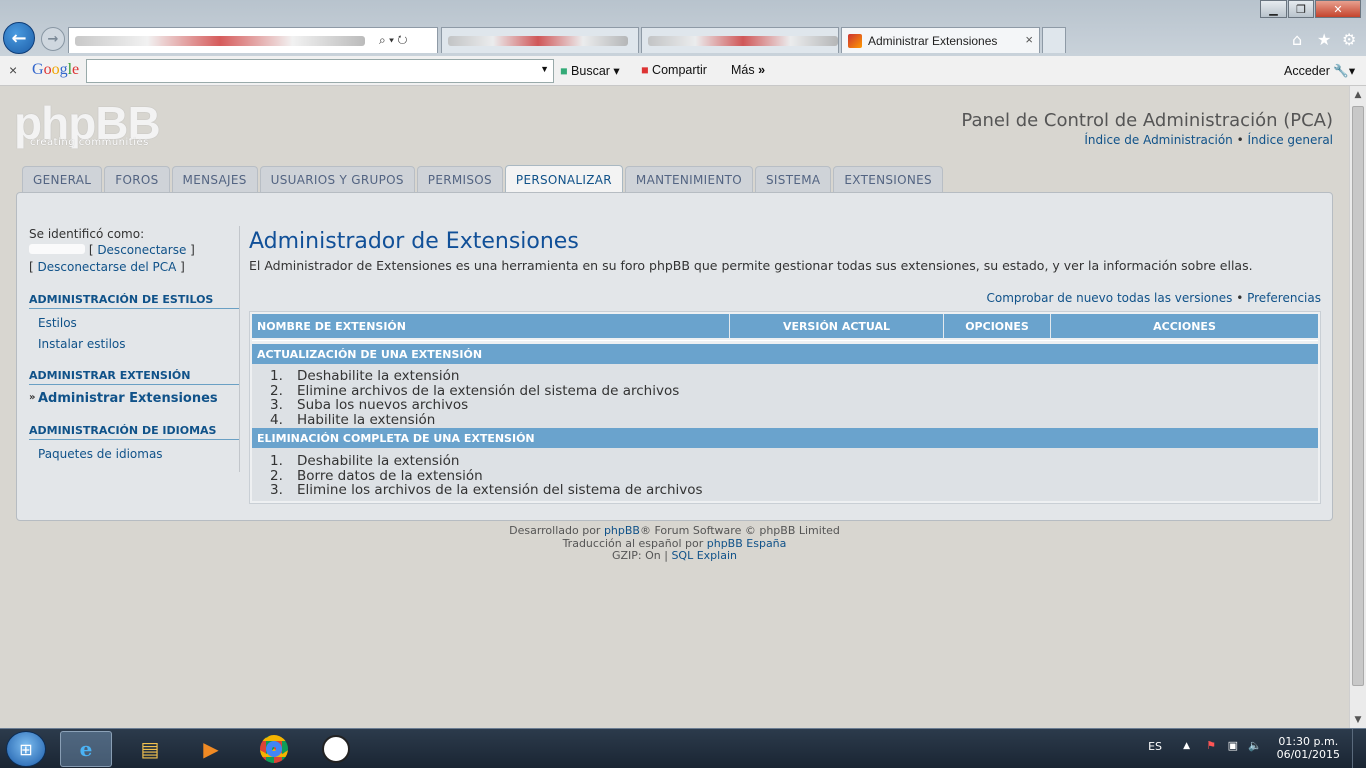 The width and height of the screenshot is (1366, 768). I want to click on scroll-up-icon: ▲, so click(1358, 94).